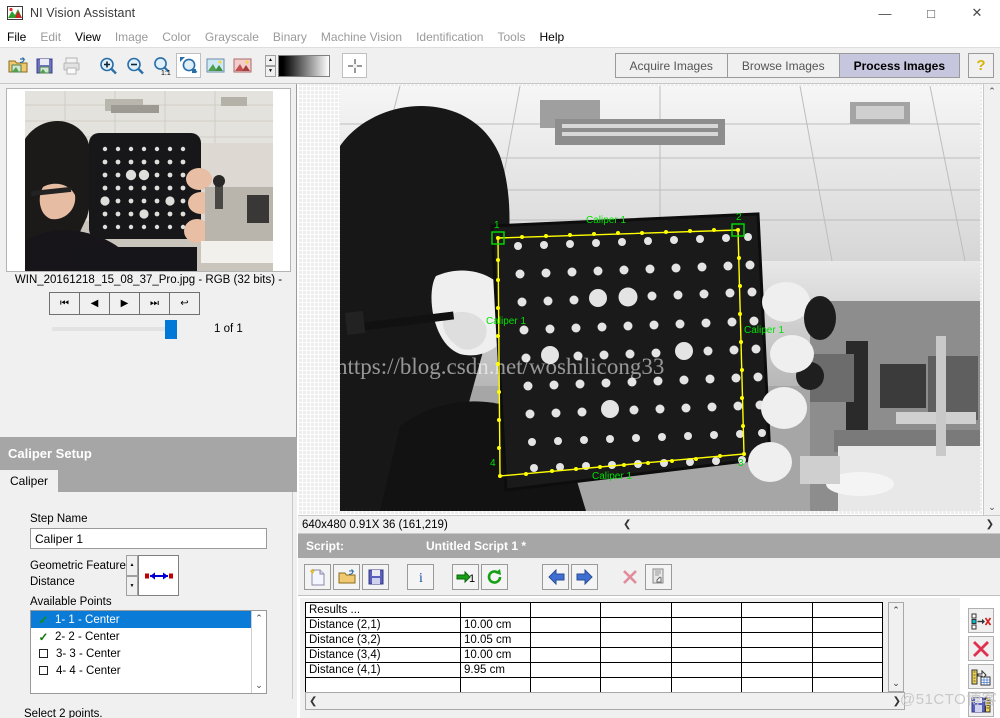 This screenshot has height=718, width=1000. What do you see at coordinates (500, 13) in the screenshot?
I see `title-bar: NI Vision Assistant — □ ✕` at bounding box center [500, 13].